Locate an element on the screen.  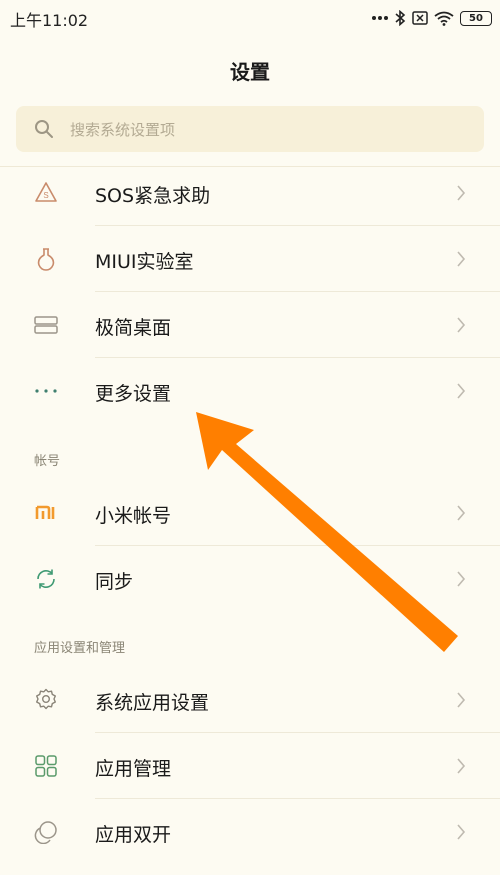
sim-off-icon is located at coordinates (420, 18).